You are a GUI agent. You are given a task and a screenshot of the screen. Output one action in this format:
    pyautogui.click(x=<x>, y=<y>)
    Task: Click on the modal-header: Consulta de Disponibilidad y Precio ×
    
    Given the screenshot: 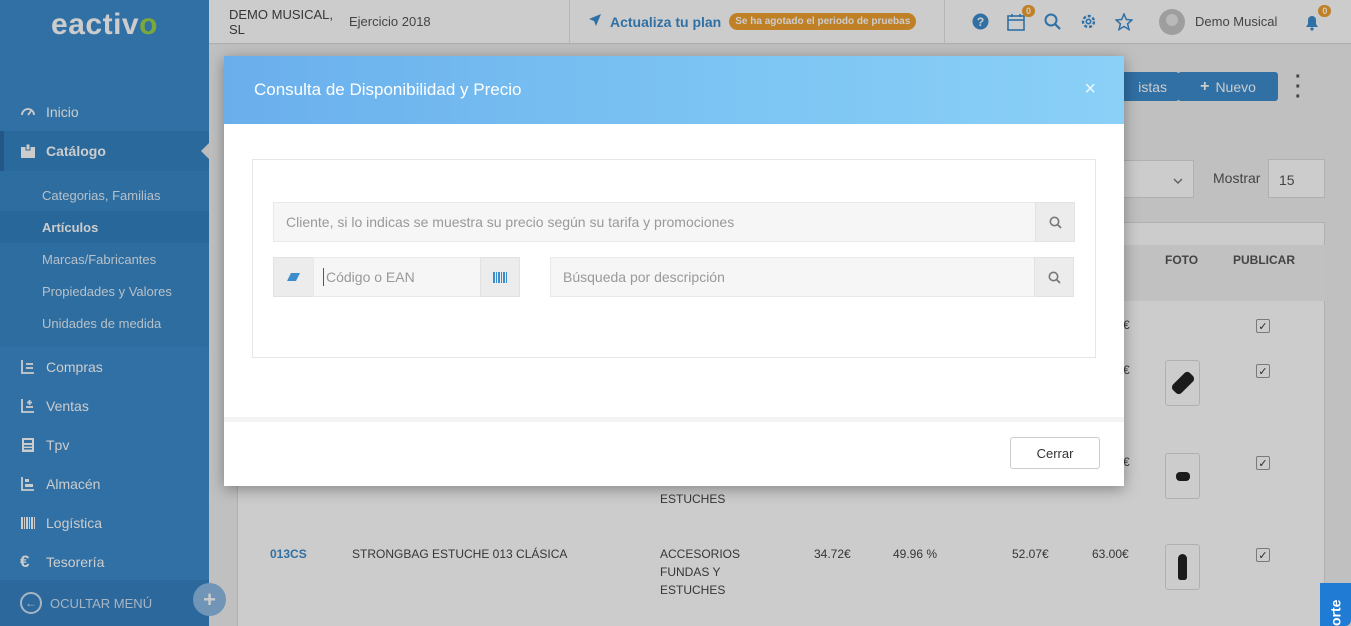 What is the action you would take?
    pyautogui.click(x=674, y=90)
    